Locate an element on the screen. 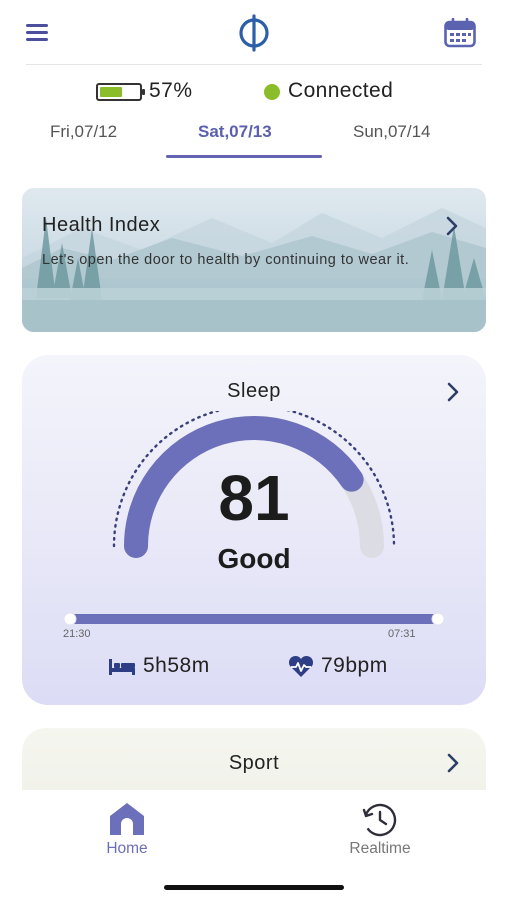 This screenshot has width=507, height=900. nav-home-label: Home is located at coordinates (127, 848).